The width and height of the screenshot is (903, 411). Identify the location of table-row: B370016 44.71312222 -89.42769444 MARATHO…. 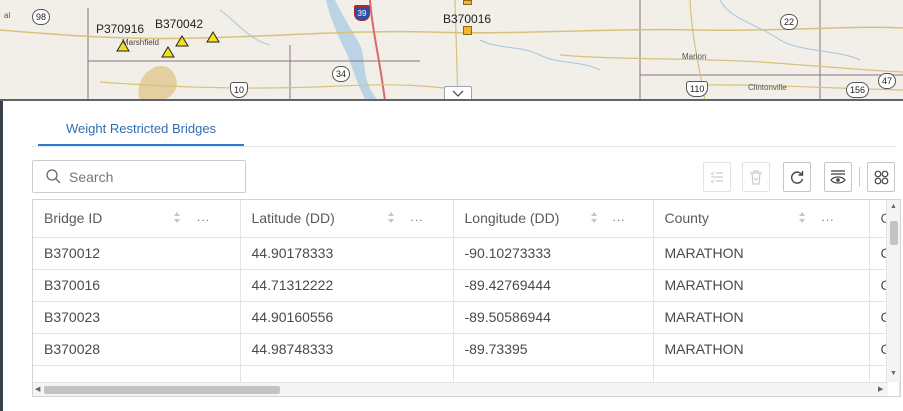
(466, 285).